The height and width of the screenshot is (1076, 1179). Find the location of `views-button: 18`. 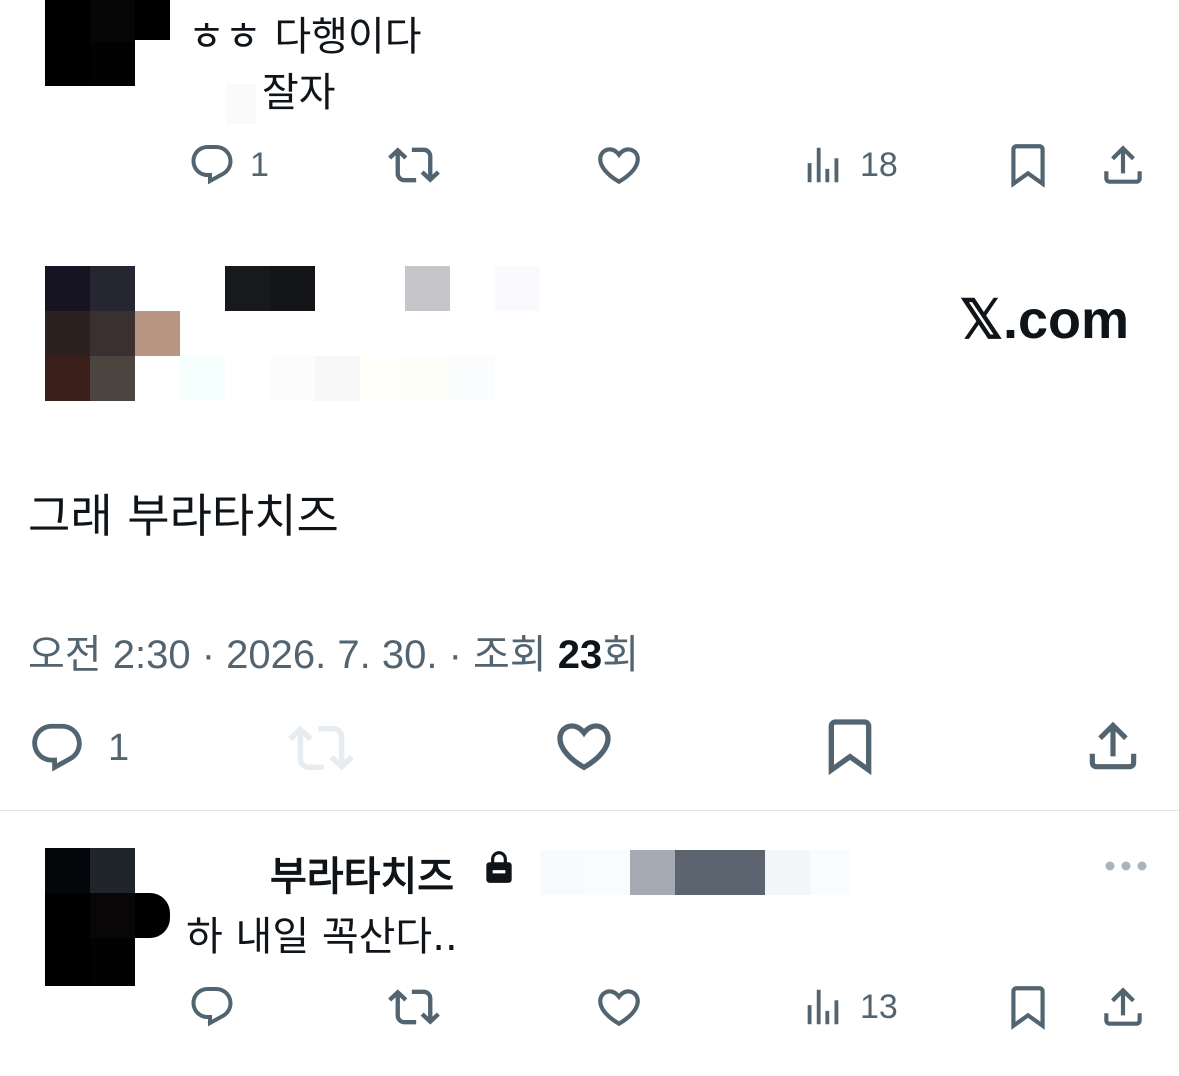

views-button: 18 is located at coordinates (849, 165).